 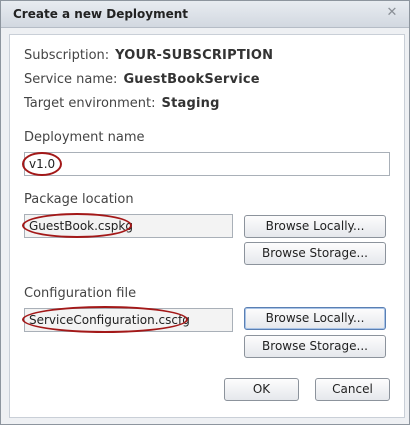 I want to click on close-icon: ✕, so click(x=392, y=13).